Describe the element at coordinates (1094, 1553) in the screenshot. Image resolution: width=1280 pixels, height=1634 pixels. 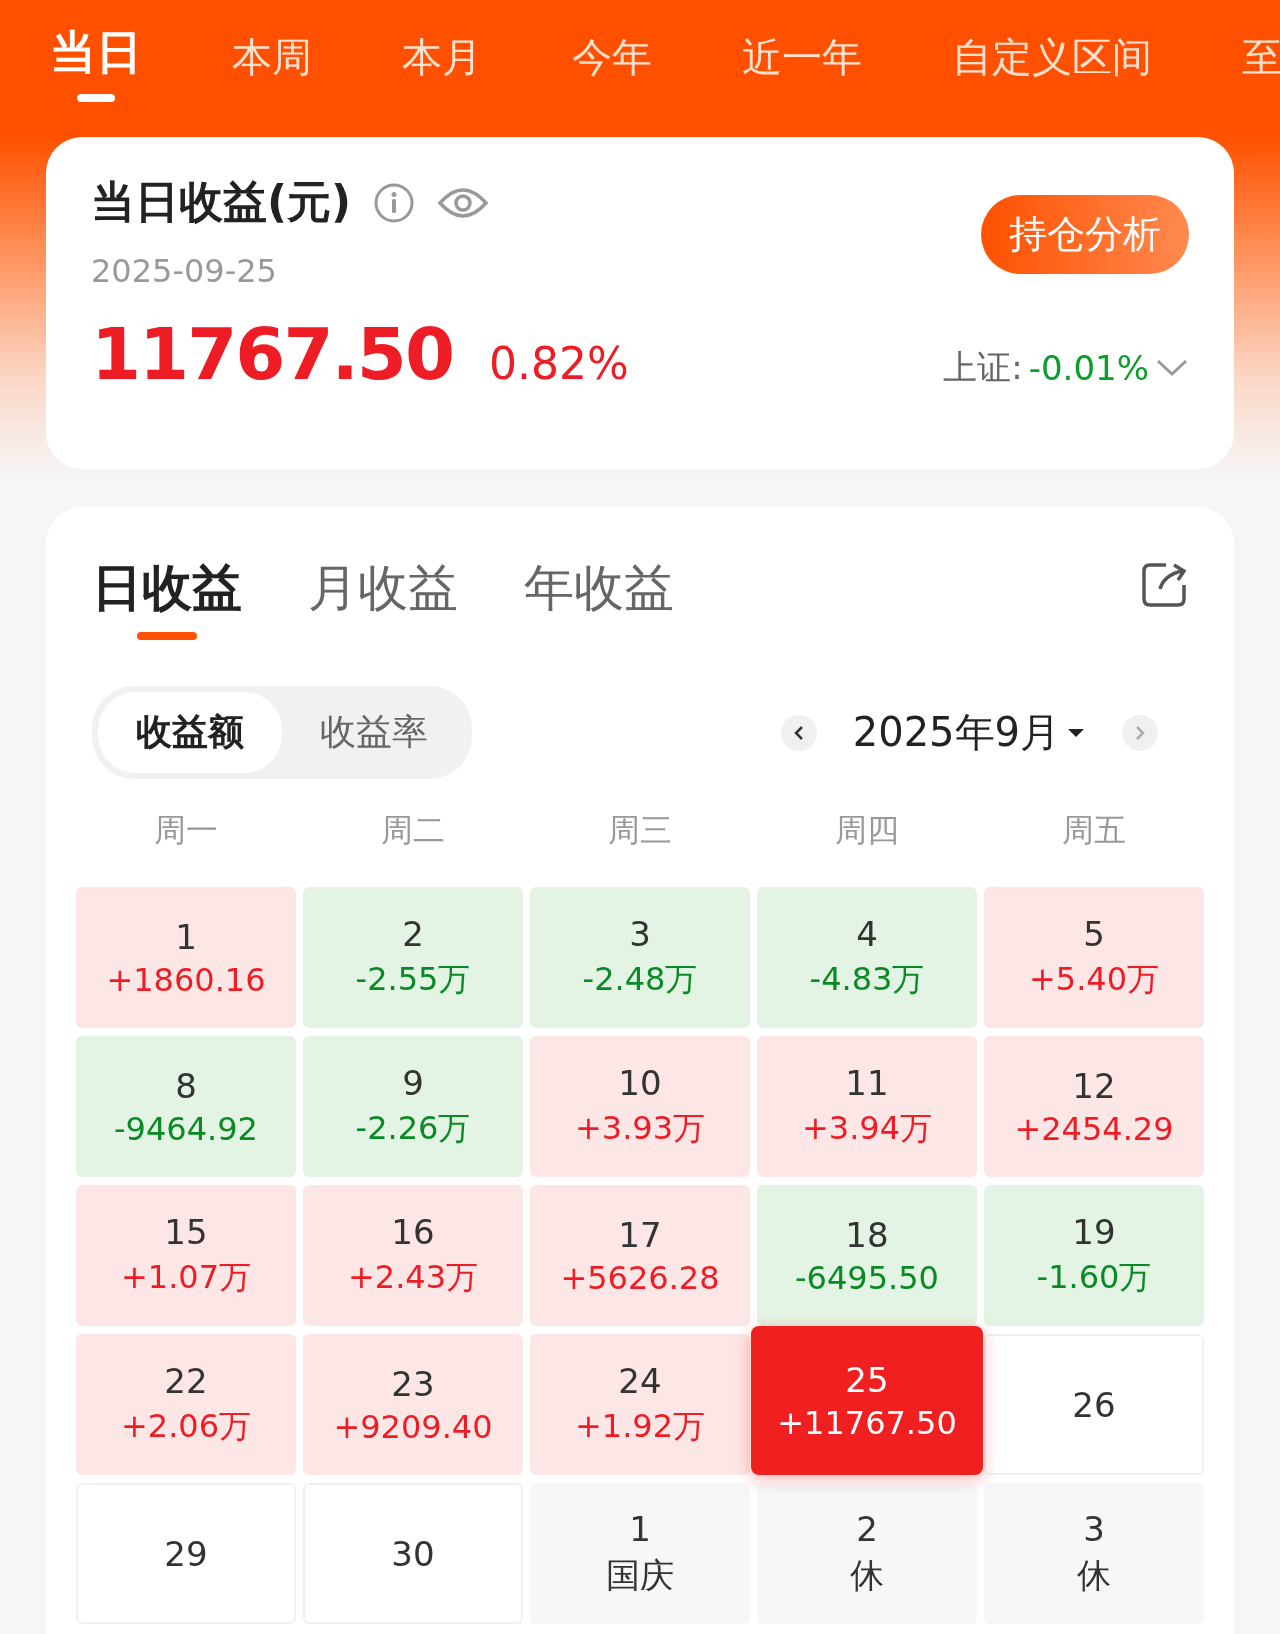
I see `day-cell: 3 休` at that location.